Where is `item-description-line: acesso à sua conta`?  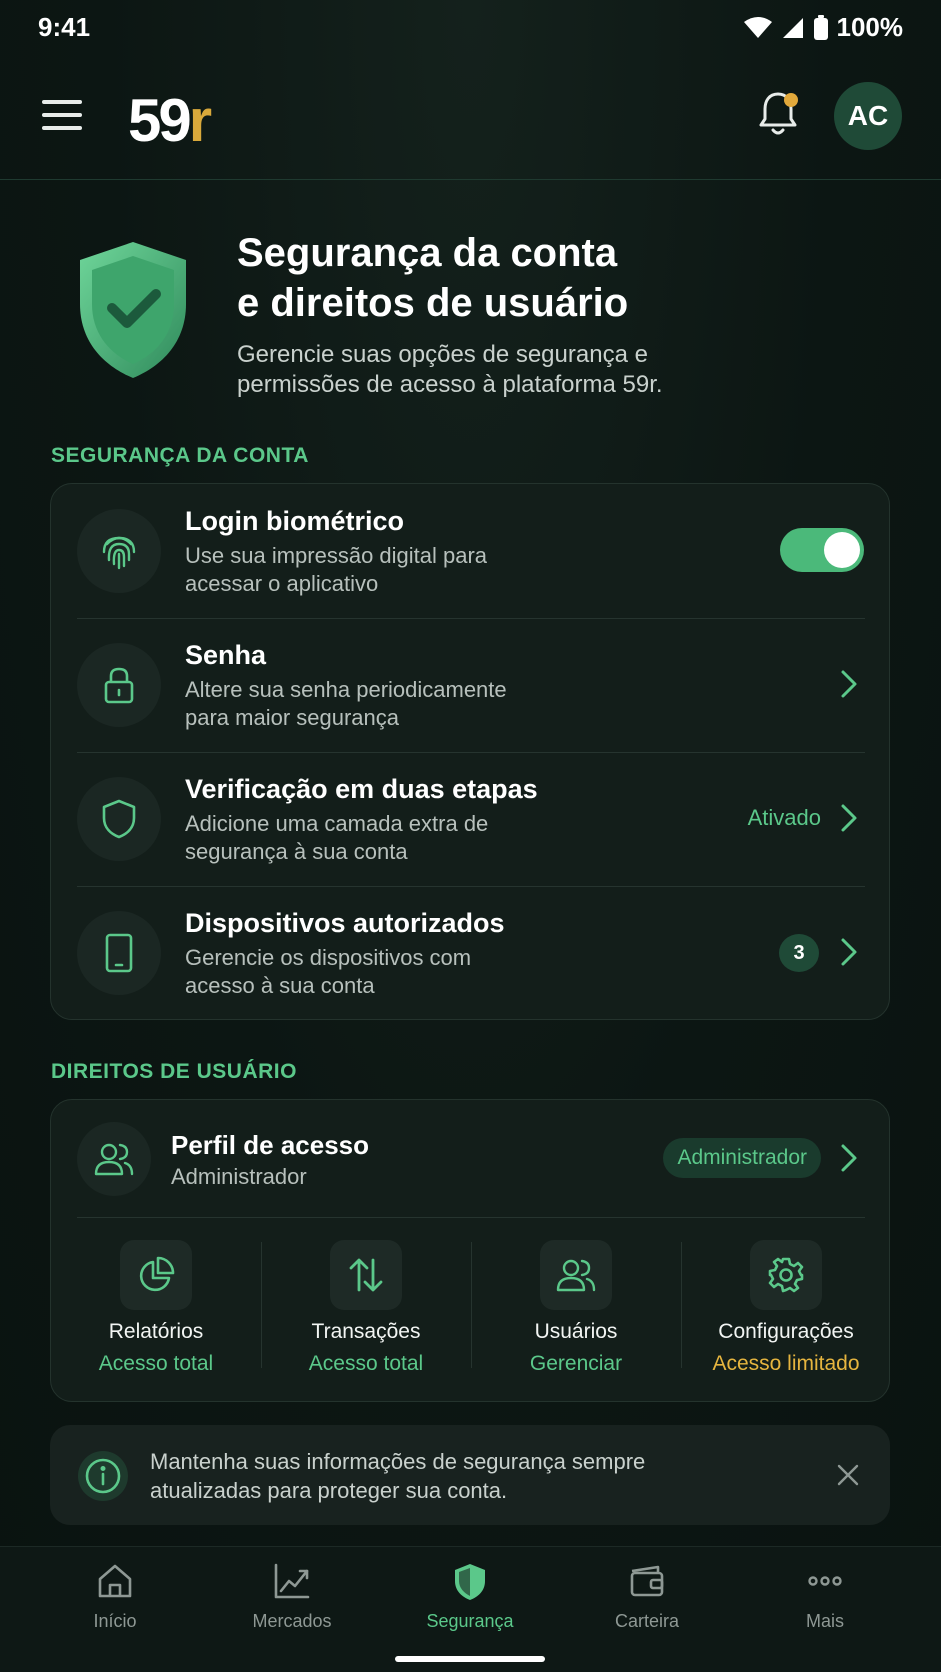 item-description-line: acesso à sua conta is located at coordinates (280, 985).